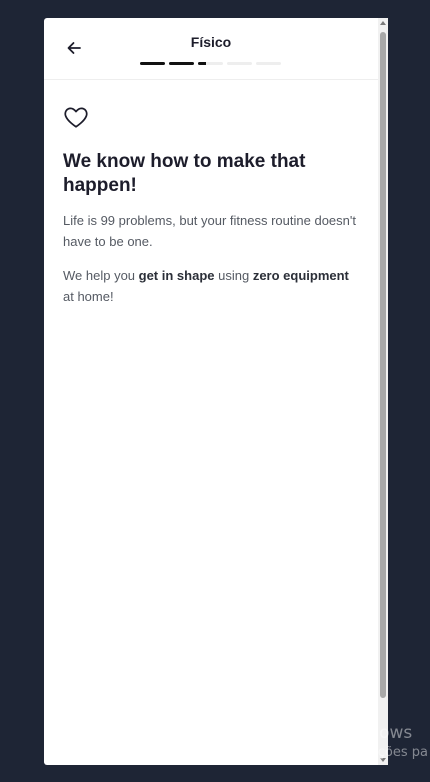 This screenshot has width=430, height=782. What do you see at coordinates (339, 733) in the screenshot?
I see `watermark-title: Ativar o Windows` at bounding box center [339, 733].